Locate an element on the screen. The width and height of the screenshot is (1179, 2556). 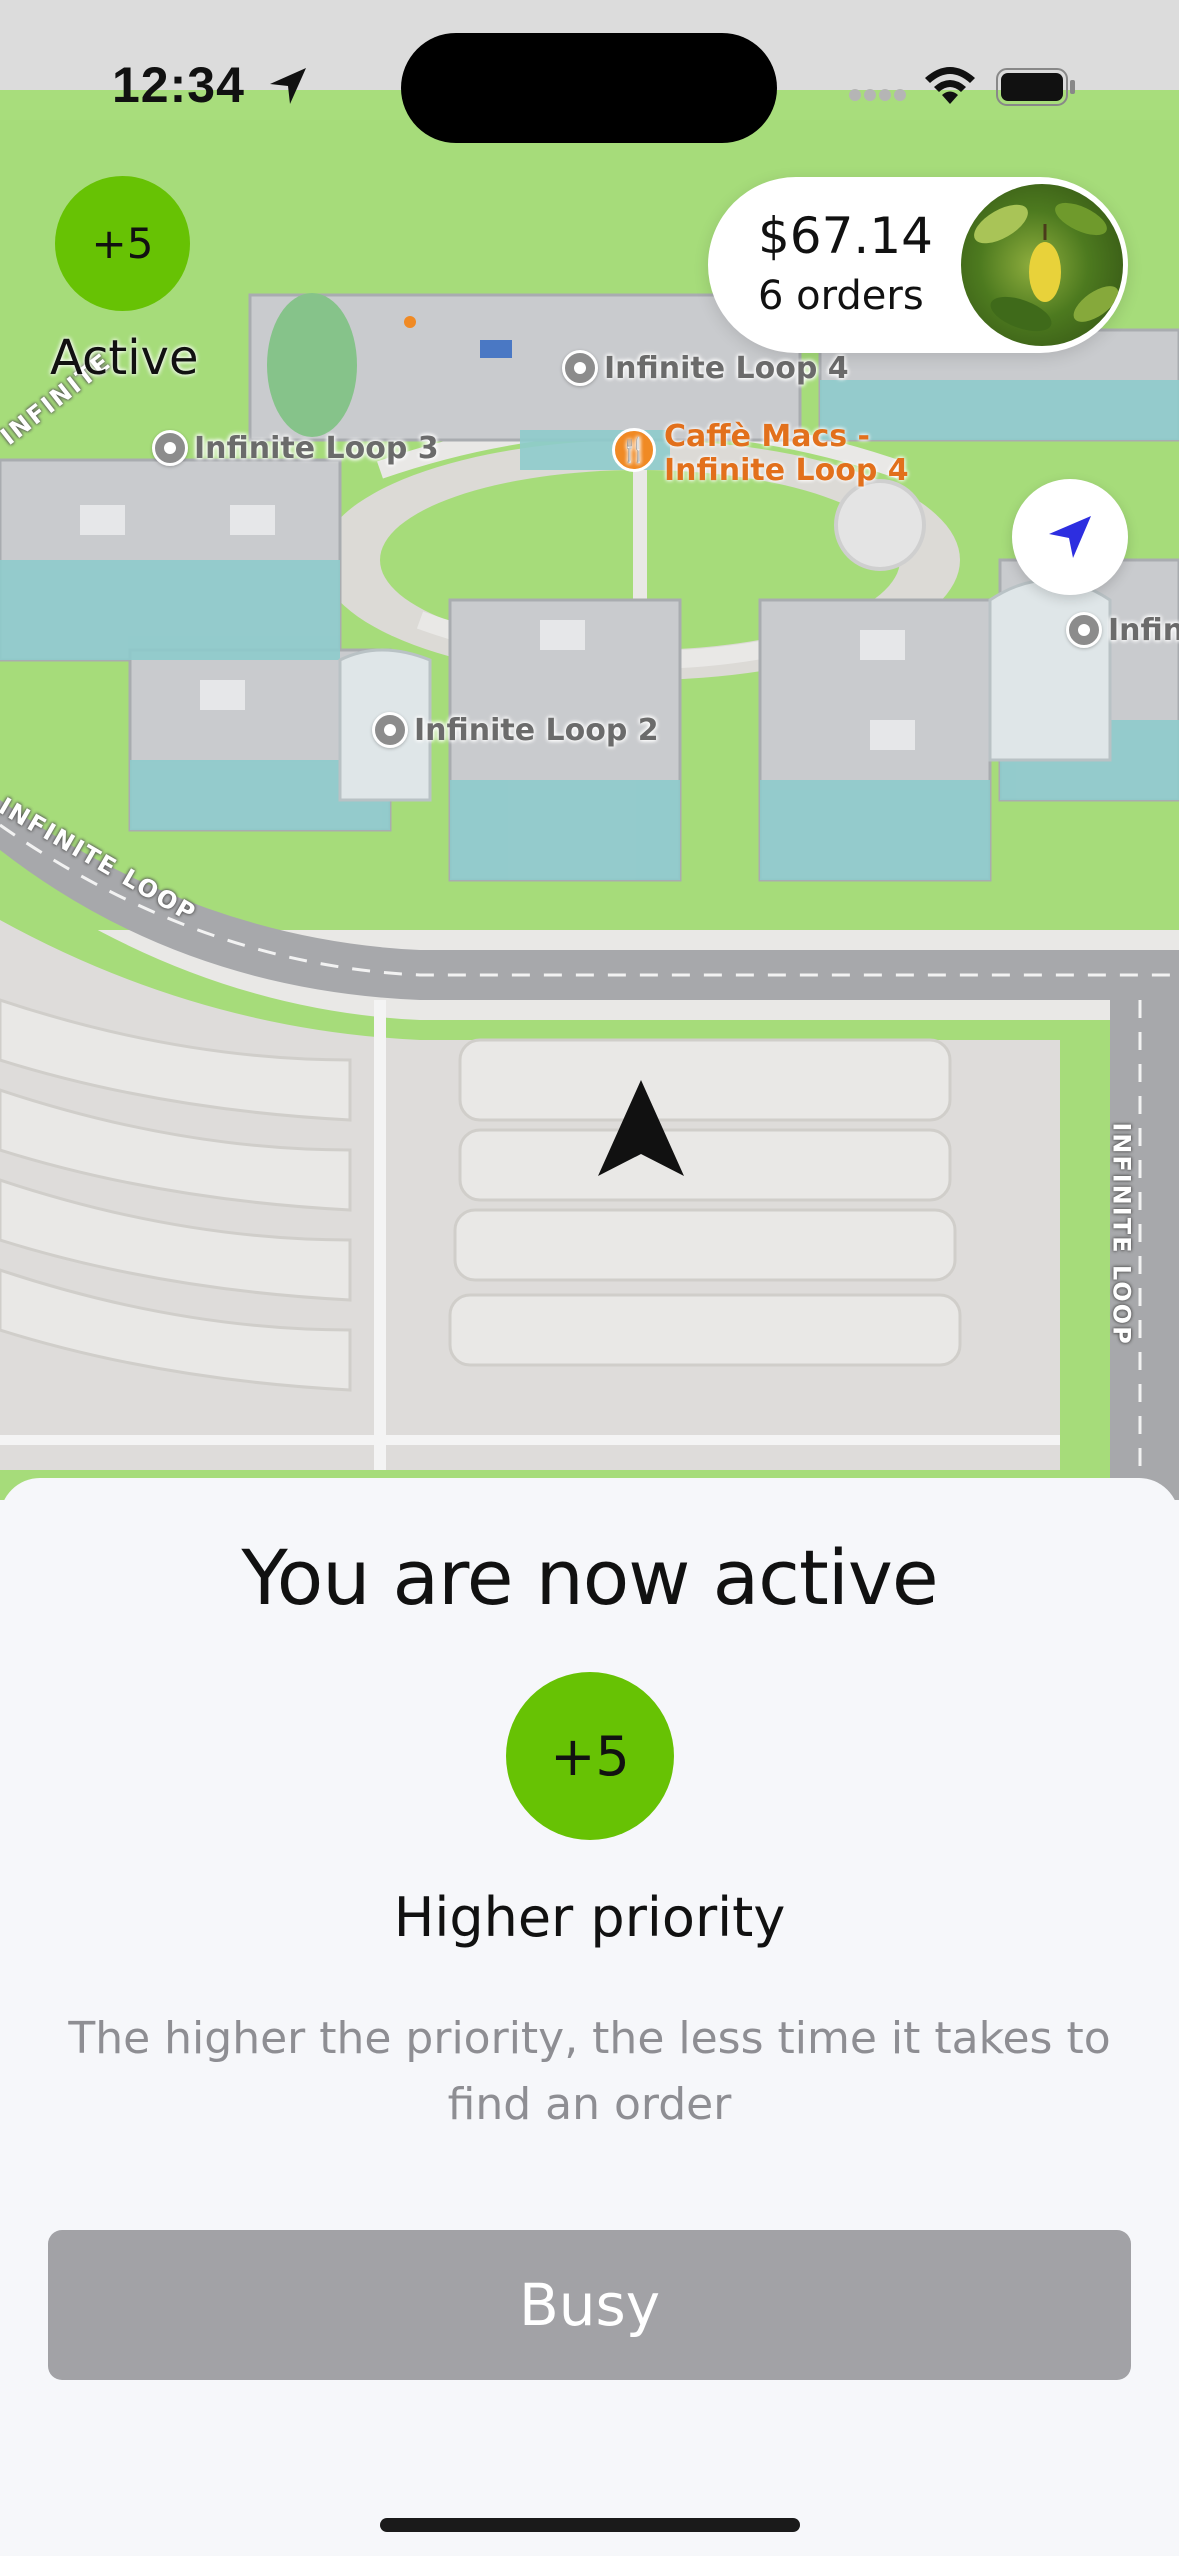
cafe-label-line1: Caffè Macs - is located at coordinates (767, 436).